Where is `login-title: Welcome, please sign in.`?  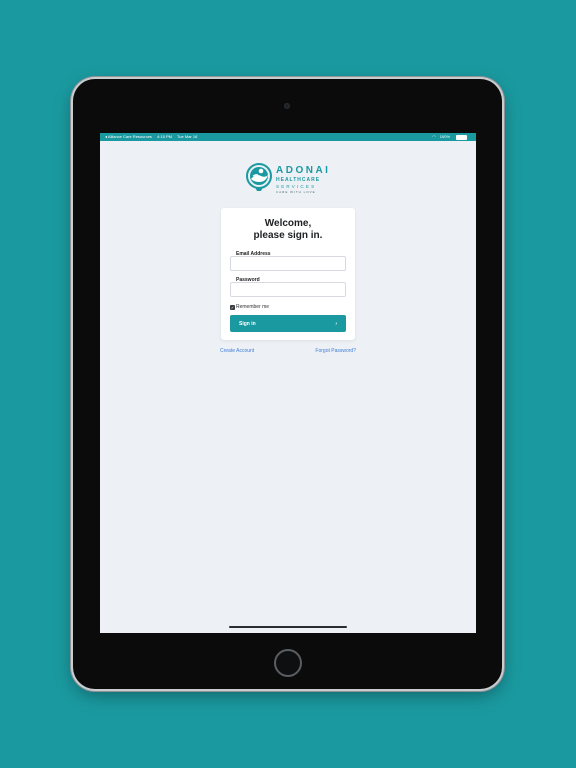 login-title: Welcome, please sign in. is located at coordinates (288, 230).